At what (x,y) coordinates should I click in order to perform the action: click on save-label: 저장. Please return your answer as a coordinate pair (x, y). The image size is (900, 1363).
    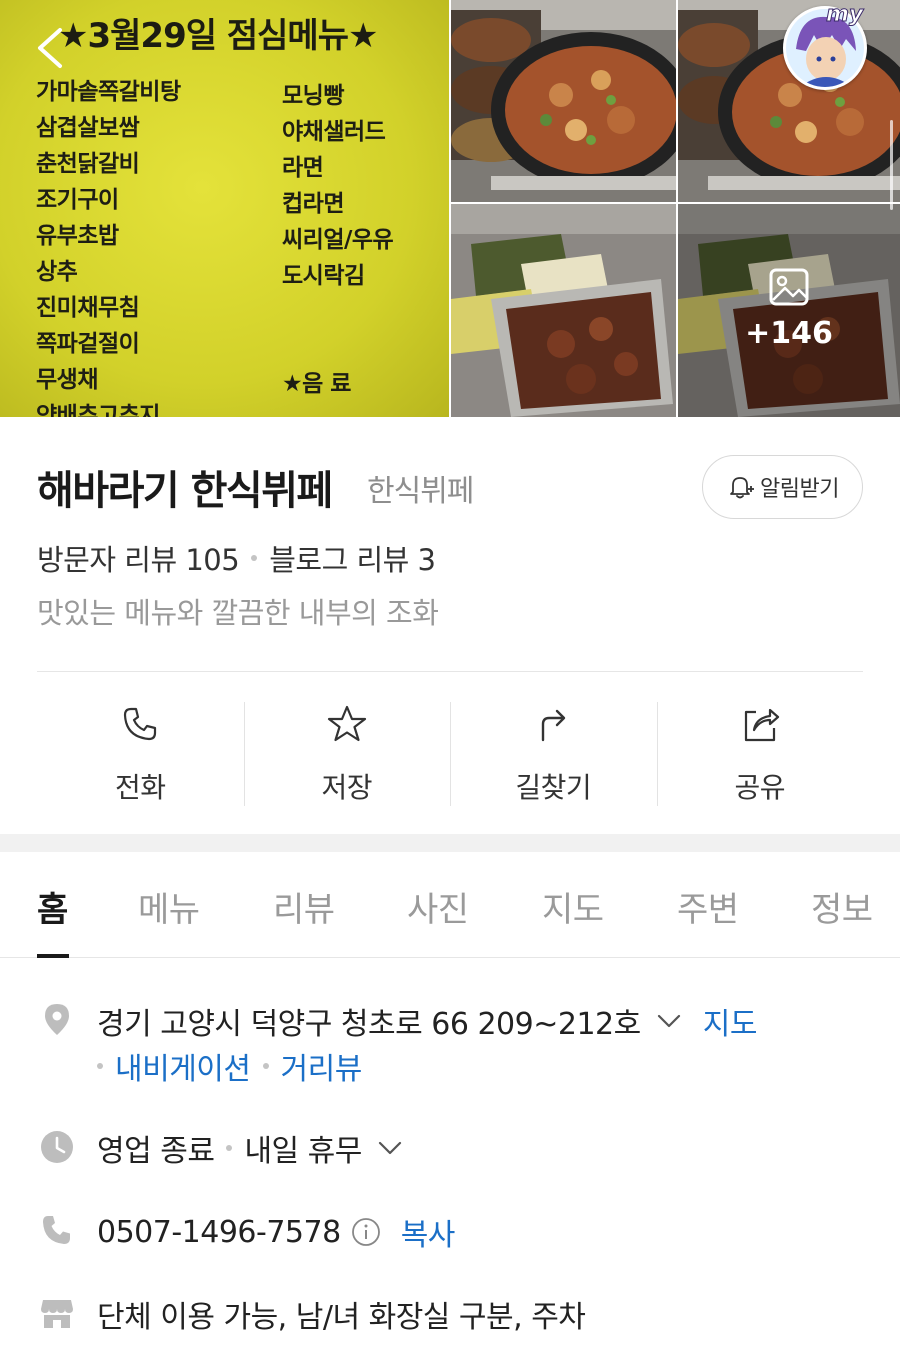
    Looking at the image, I should click on (347, 787).